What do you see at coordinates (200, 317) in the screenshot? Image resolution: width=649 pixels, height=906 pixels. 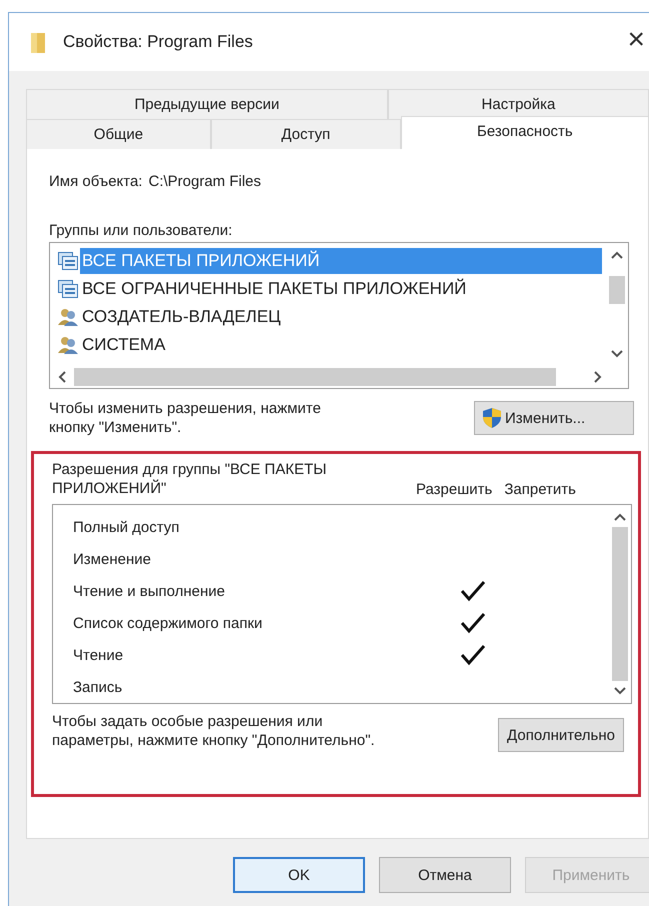 I see `group-item: СОЗДАТЕЛЬ-ВЛАДЕЛЕЦ` at bounding box center [200, 317].